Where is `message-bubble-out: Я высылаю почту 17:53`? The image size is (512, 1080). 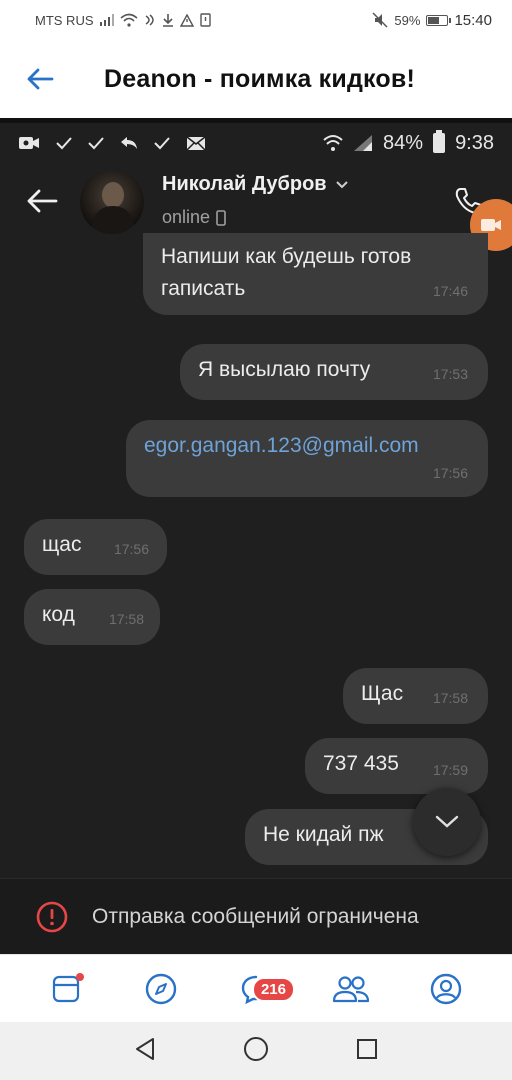 message-bubble-out: Я высылаю почту 17:53 is located at coordinates (334, 372).